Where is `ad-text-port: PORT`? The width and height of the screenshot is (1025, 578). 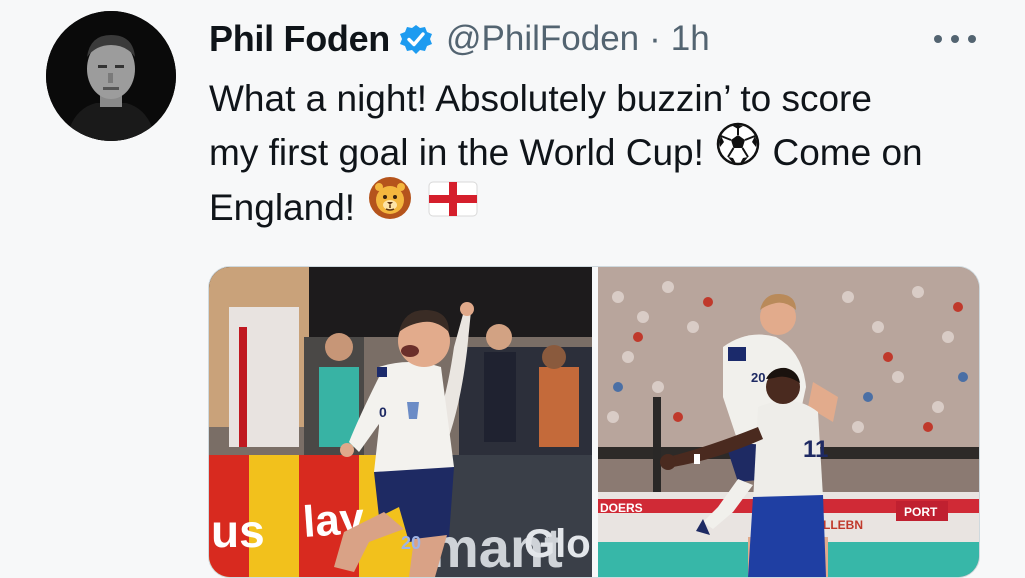 ad-text-port: PORT is located at coordinates (921, 512).